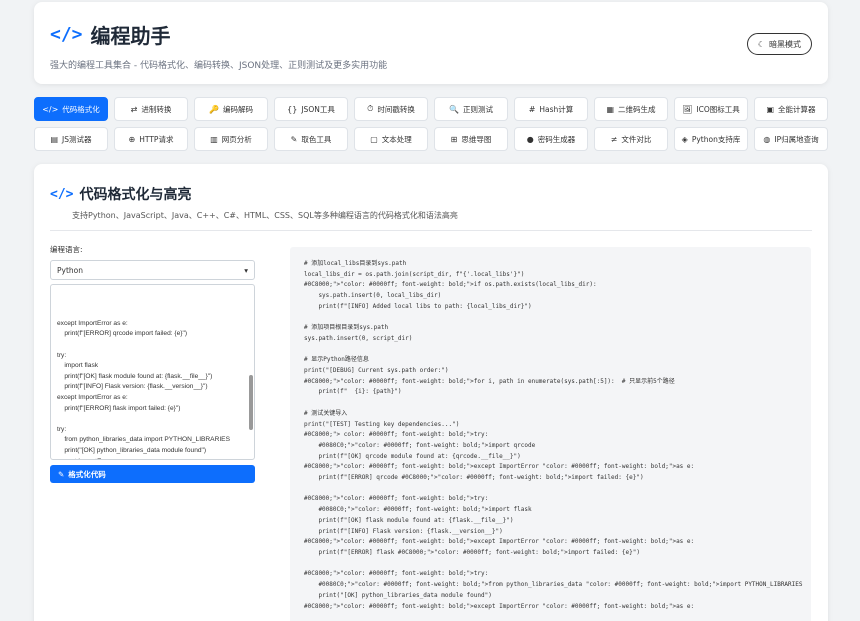  What do you see at coordinates (374, 139) in the screenshot?
I see `tab-icon: ▢` at bounding box center [374, 139].